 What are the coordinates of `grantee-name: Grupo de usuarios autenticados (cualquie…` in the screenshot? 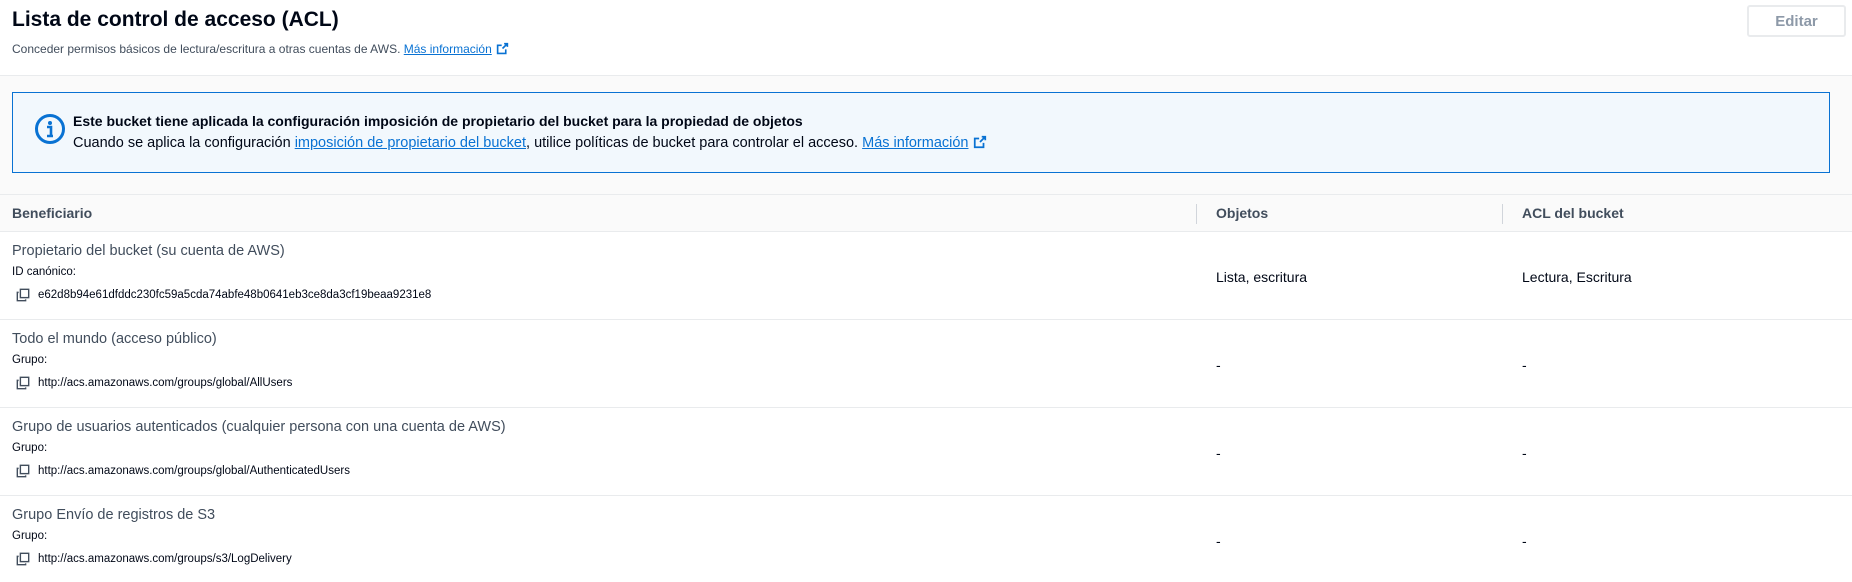 It's located at (259, 427).